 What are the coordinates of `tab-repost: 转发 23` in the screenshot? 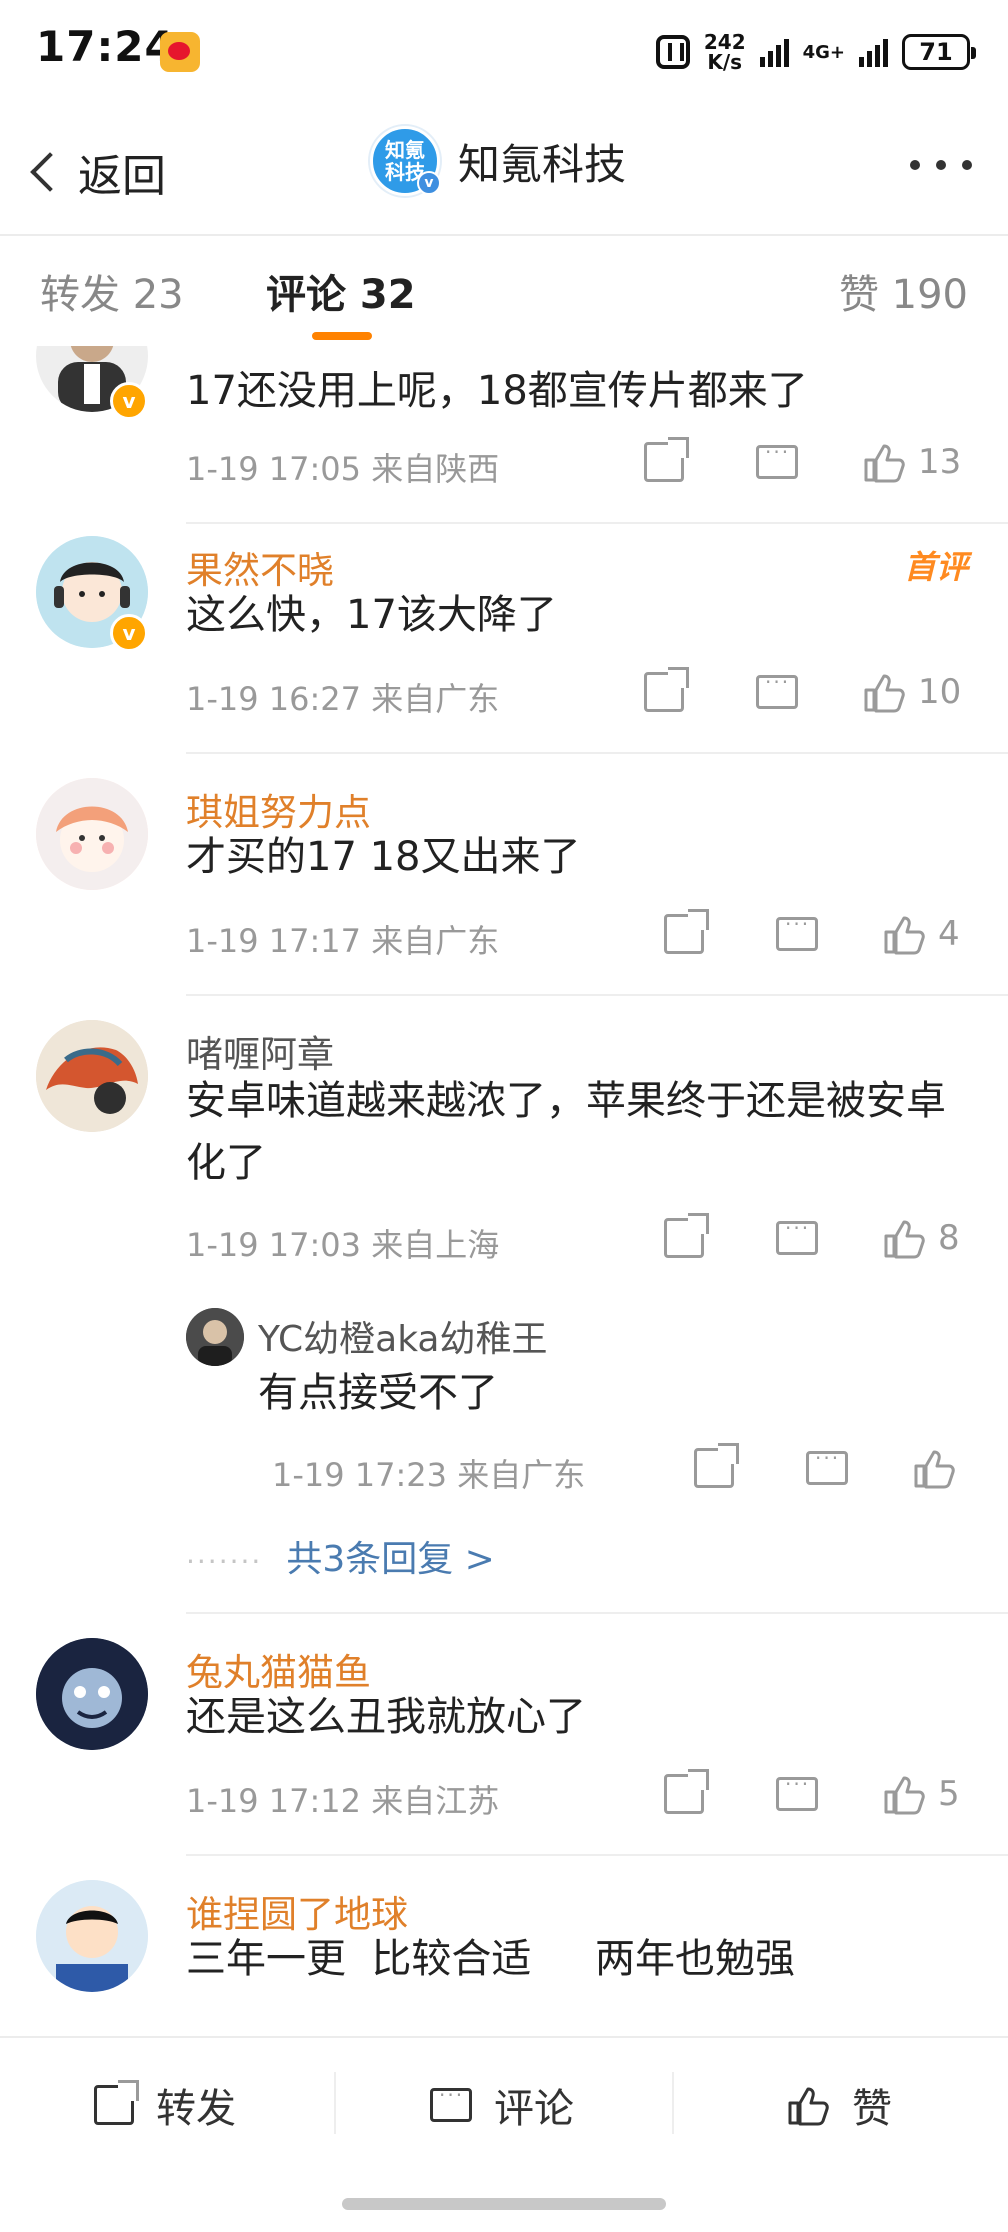 It's located at (112, 291).